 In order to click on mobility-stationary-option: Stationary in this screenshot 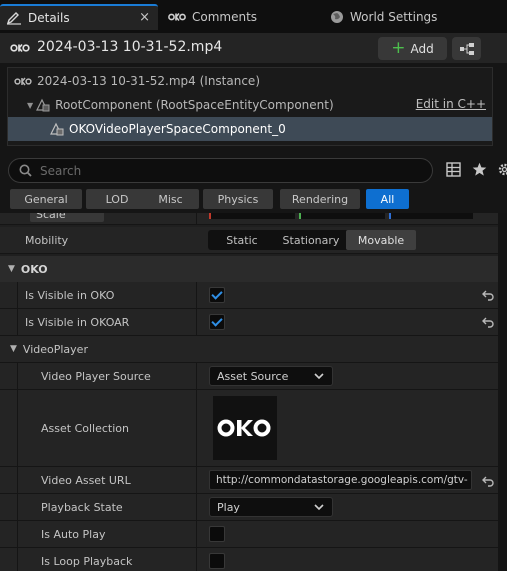, I will do `click(311, 240)`.